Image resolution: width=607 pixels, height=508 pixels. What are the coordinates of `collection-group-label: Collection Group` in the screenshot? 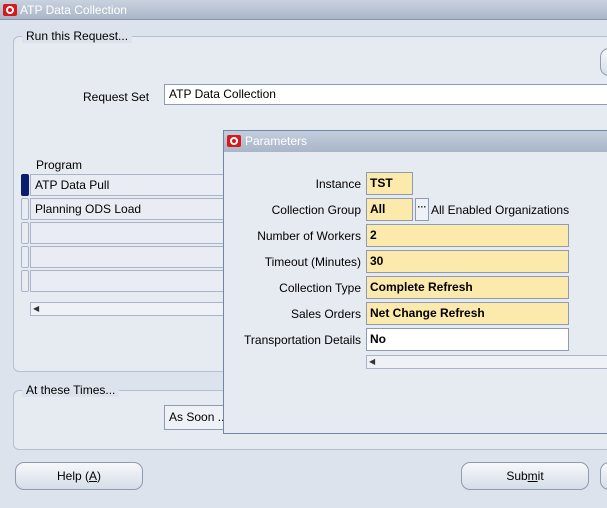 It's located at (316, 210).